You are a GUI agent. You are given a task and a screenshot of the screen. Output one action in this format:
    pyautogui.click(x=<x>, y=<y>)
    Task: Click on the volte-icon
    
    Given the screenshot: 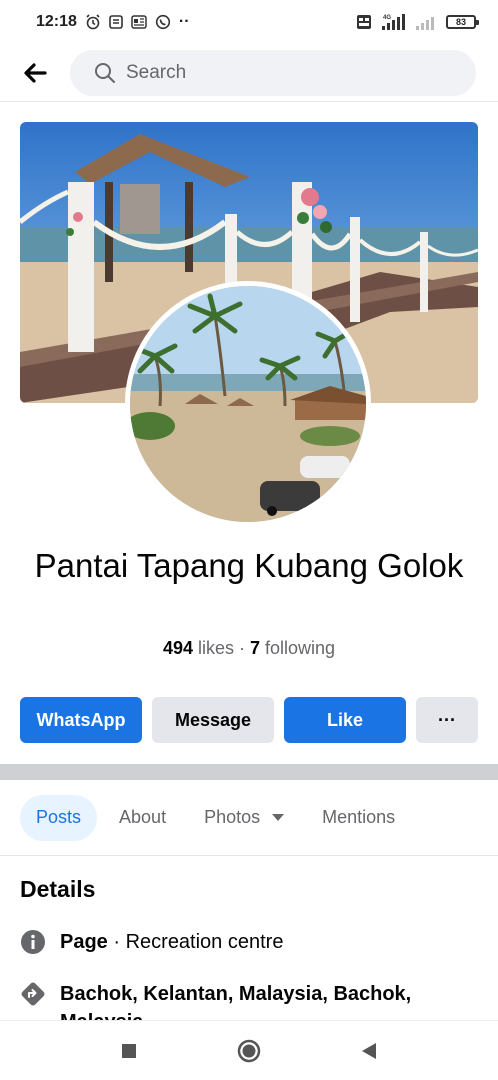 What is the action you would take?
    pyautogui.click(x=364, y=22)
    